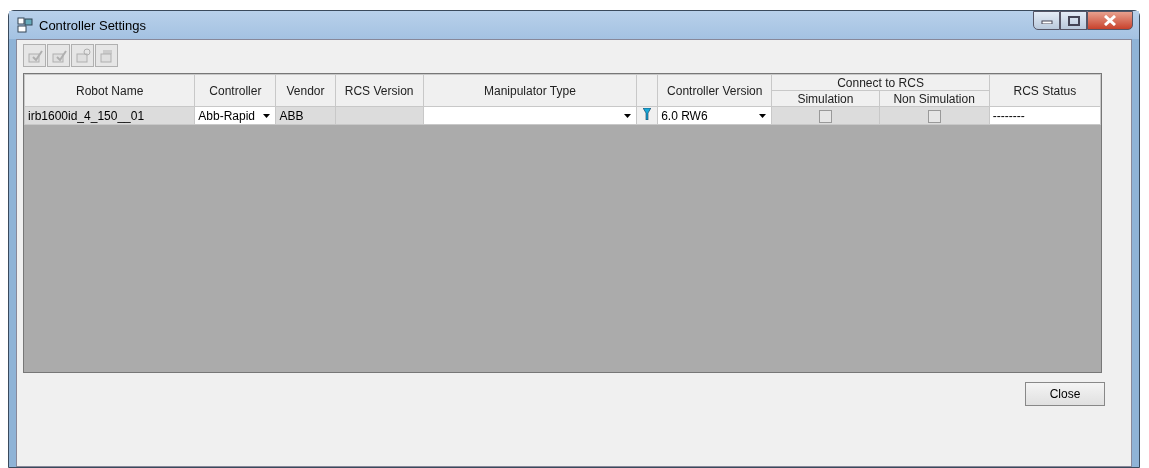 The height and width of the screenshot is (468, 1149). Describe the element at coordinates (106, 55) in the screenshot. I see `list-icon` at that location.